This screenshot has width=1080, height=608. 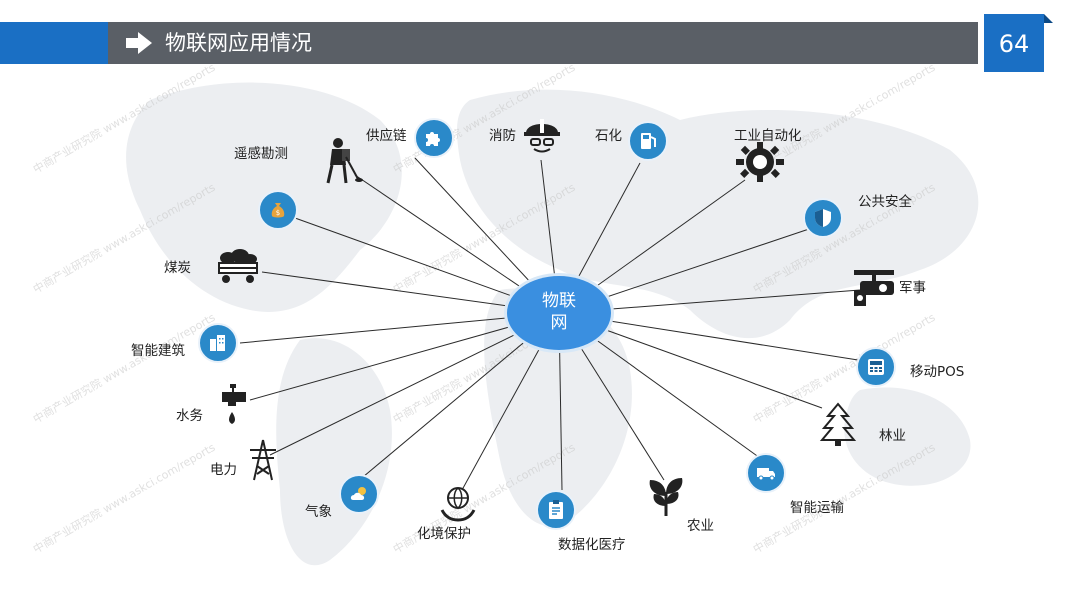 I want to click on node-label-digital-medical: 数据化医疗, so click(x=592, y=545).